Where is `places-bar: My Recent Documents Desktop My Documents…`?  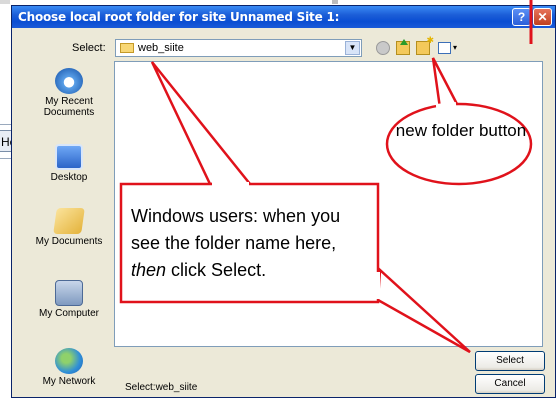 places-bar: My Recent Documents Desktop My Documents… is located at coordinates (69, 231).